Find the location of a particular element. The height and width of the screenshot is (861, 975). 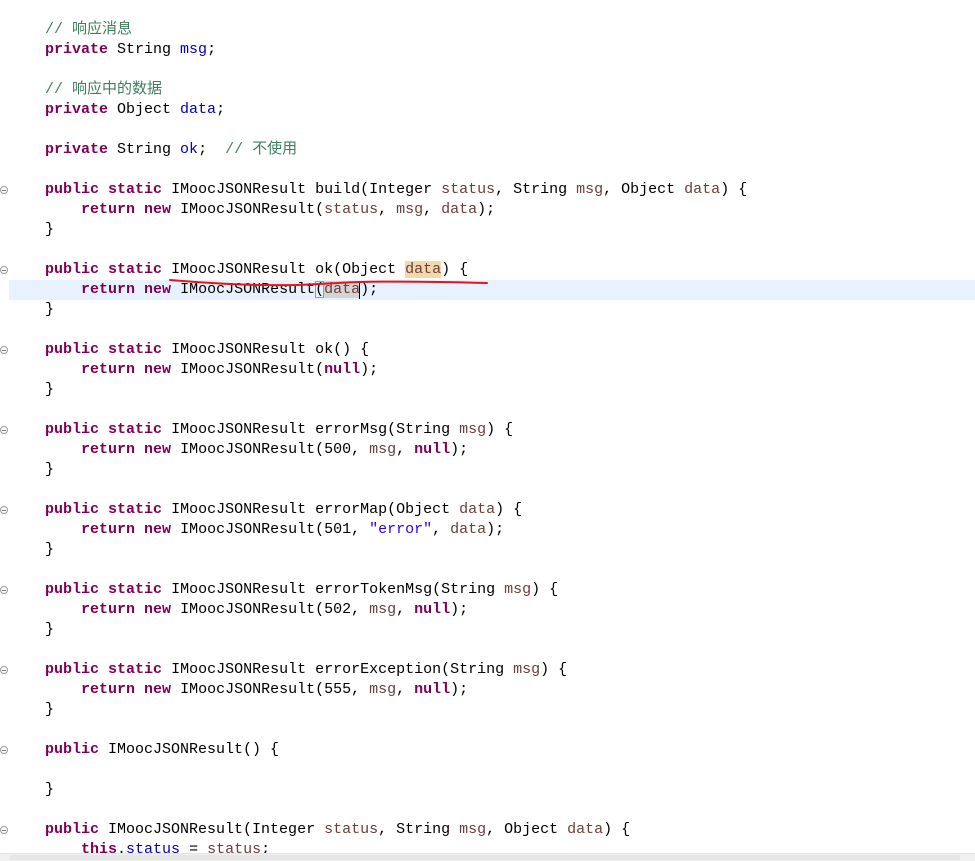

field-token: status is located at coordinates (153, 847).